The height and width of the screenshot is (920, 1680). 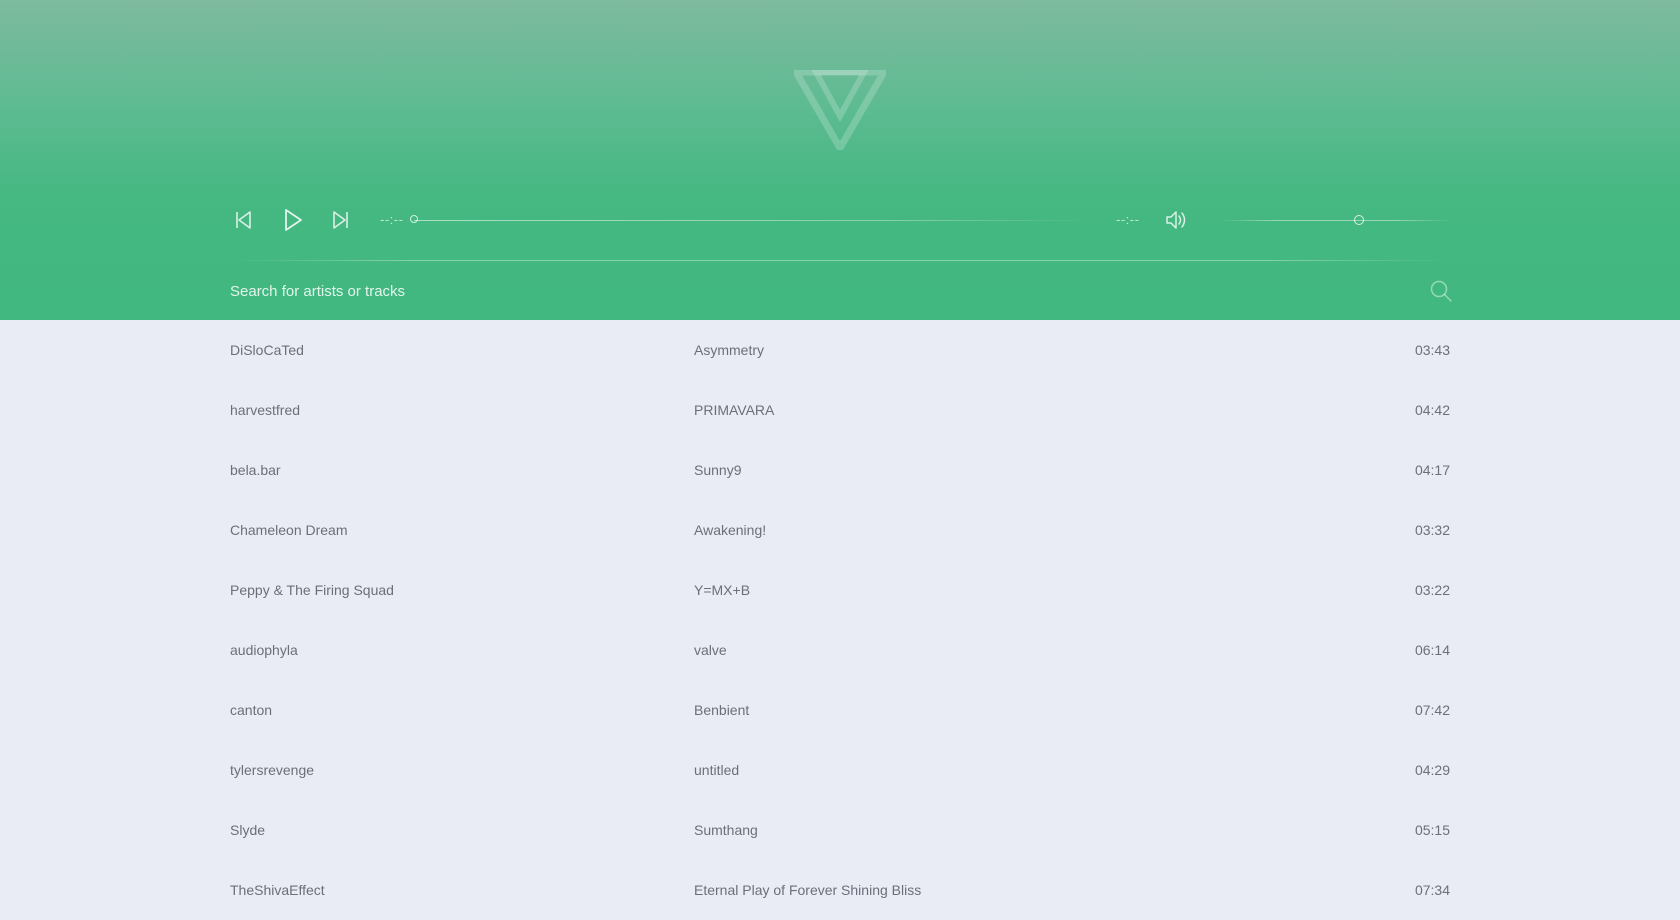 I want to click on track-artist: Chameleon Dream, so click(x=289, y=530).